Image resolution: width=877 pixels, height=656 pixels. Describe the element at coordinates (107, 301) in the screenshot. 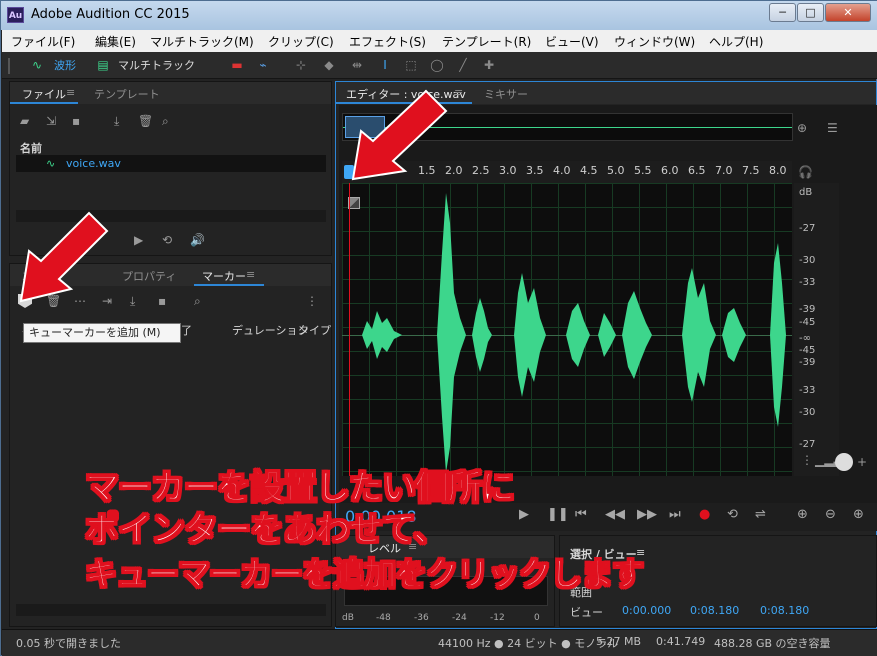

I see `insert-to-playlist-icon: ⇥` at that location.